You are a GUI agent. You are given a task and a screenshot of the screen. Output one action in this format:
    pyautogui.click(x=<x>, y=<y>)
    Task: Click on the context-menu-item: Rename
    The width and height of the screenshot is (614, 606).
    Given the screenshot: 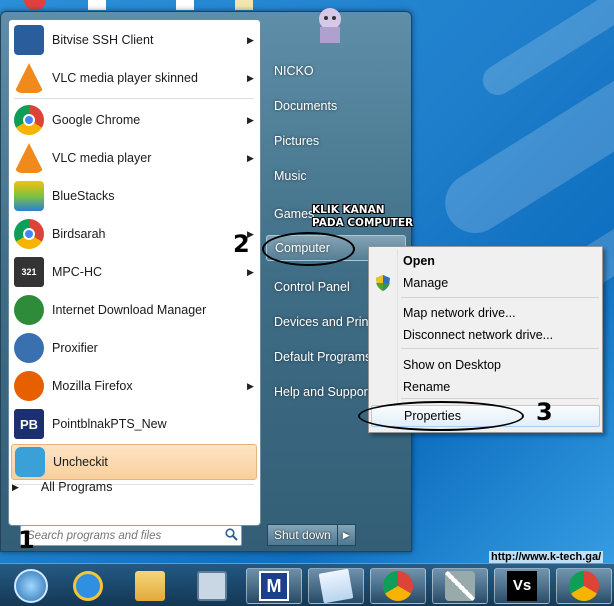 What is the action you would take?
    pyautogui.click(x=485, y=387)
    